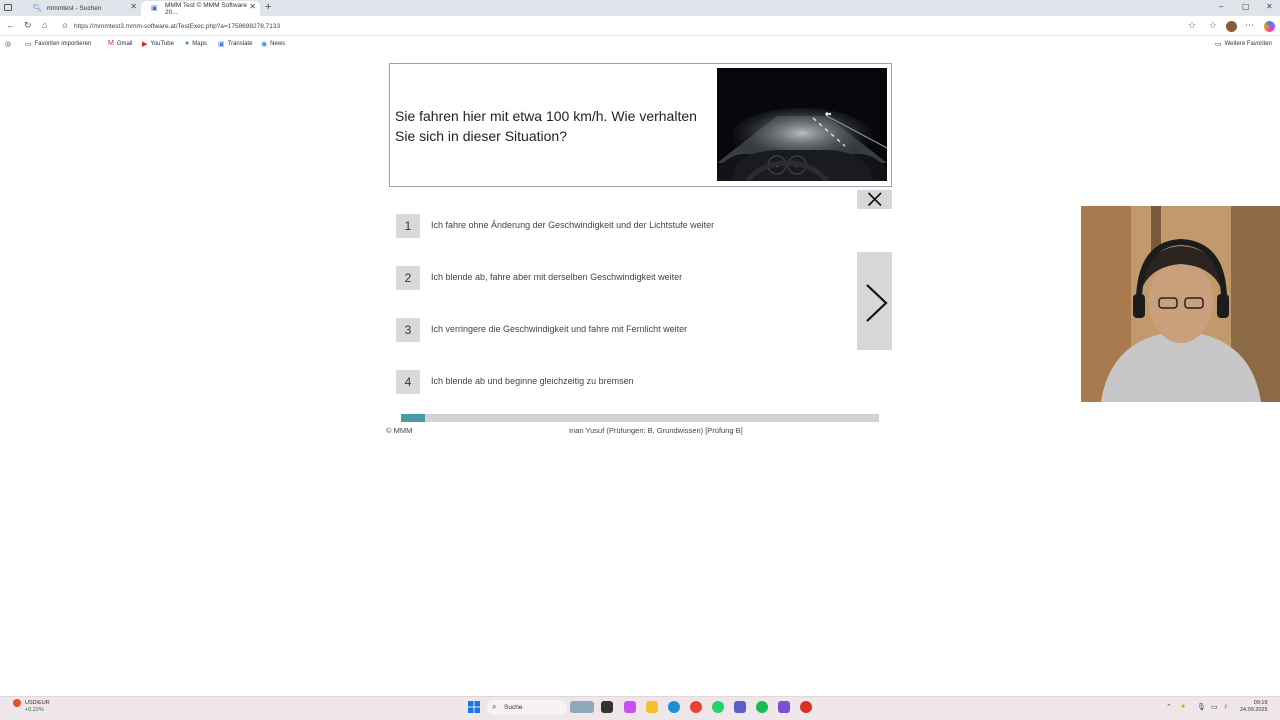 This screenshot has width=1280, height=720. I want to click on tab-search: 🔍︎ mmmtest - Suchen ✕, so click(82, 8).